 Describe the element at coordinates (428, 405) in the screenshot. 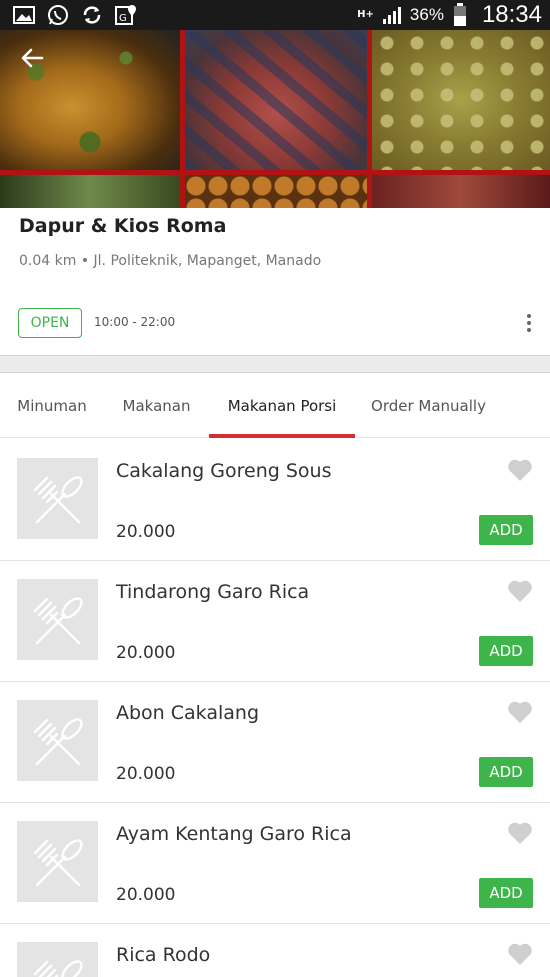

I see `tab-order-manually: Order Manually` at that location.